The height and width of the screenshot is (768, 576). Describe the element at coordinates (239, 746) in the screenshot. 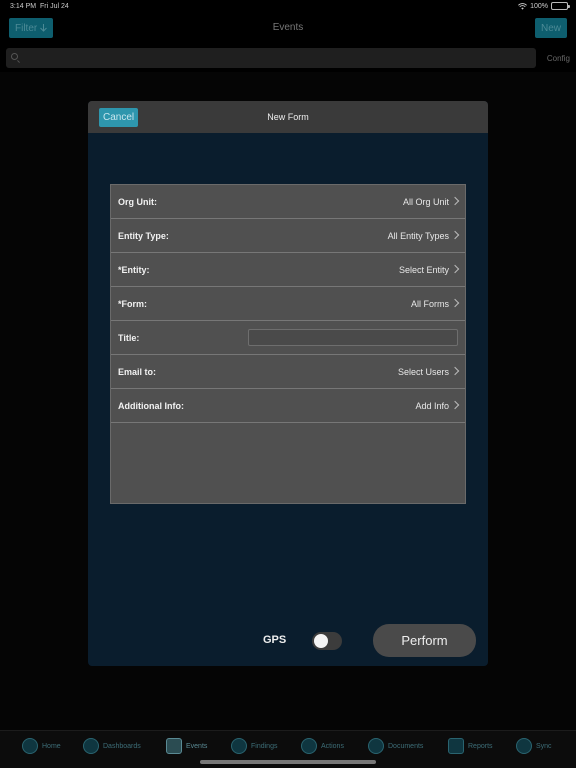

I see `warning-icon` at that location.